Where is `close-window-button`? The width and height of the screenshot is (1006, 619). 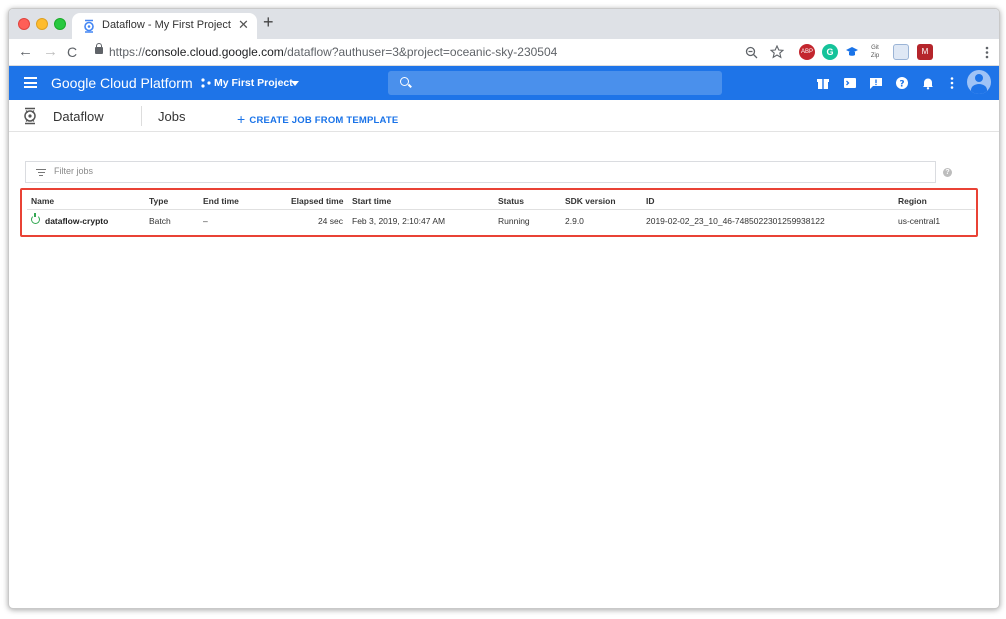
close-window-button is located at coordinates (24, 24).